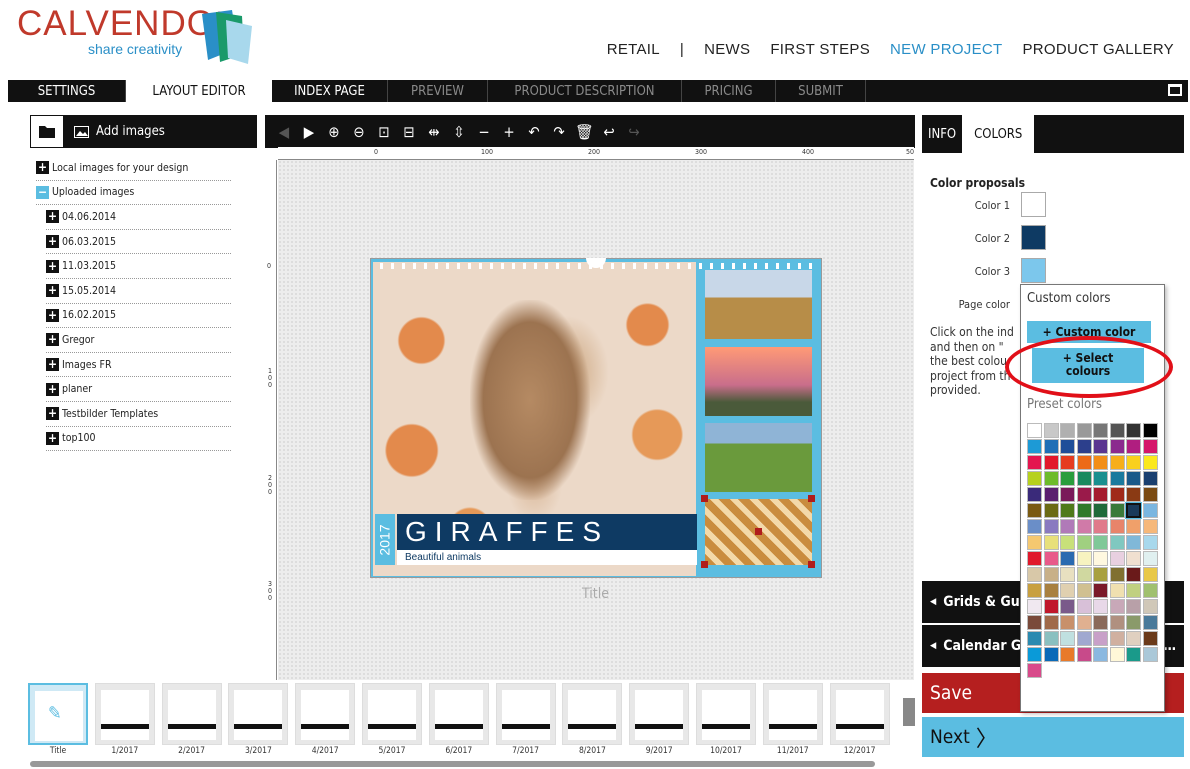  I want to click on fit-width-icon: ⊡, so click(384, 132).